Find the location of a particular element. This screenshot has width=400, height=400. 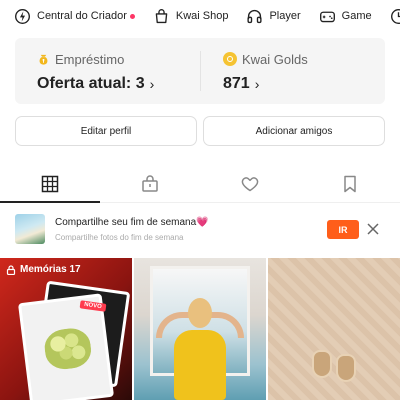

banner-title: Compartilhe seu fim de semana is located at coordinates (126, 222).